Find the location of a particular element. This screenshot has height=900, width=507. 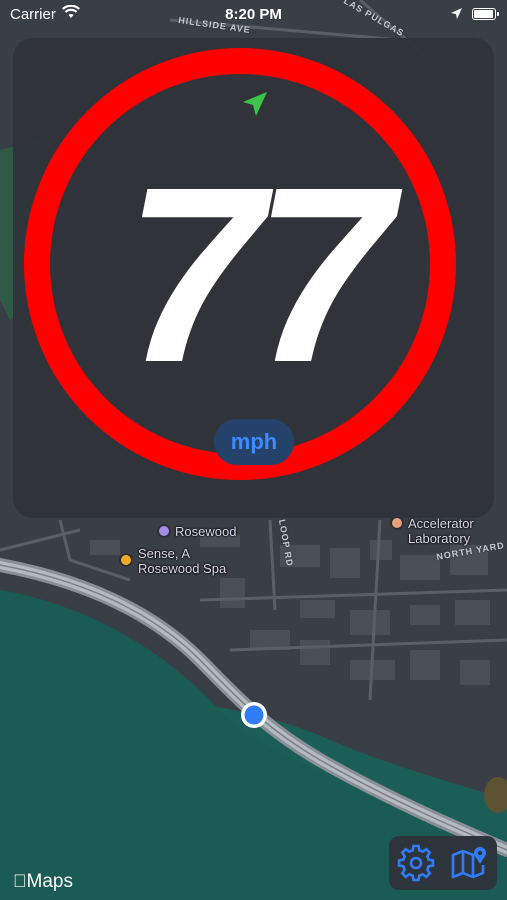

map-controls is located at coordinates (443, 863).